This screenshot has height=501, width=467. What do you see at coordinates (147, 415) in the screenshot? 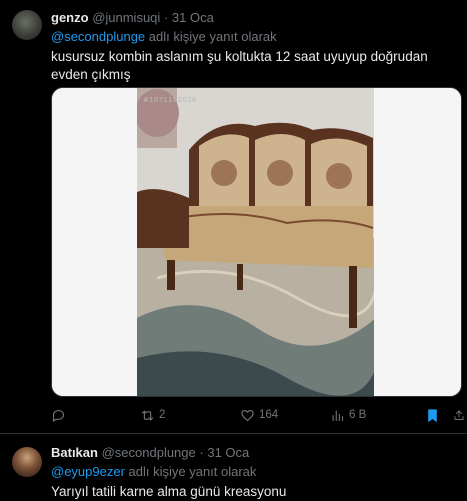
I see `retweet-icon` at bounding box center [147, 415].